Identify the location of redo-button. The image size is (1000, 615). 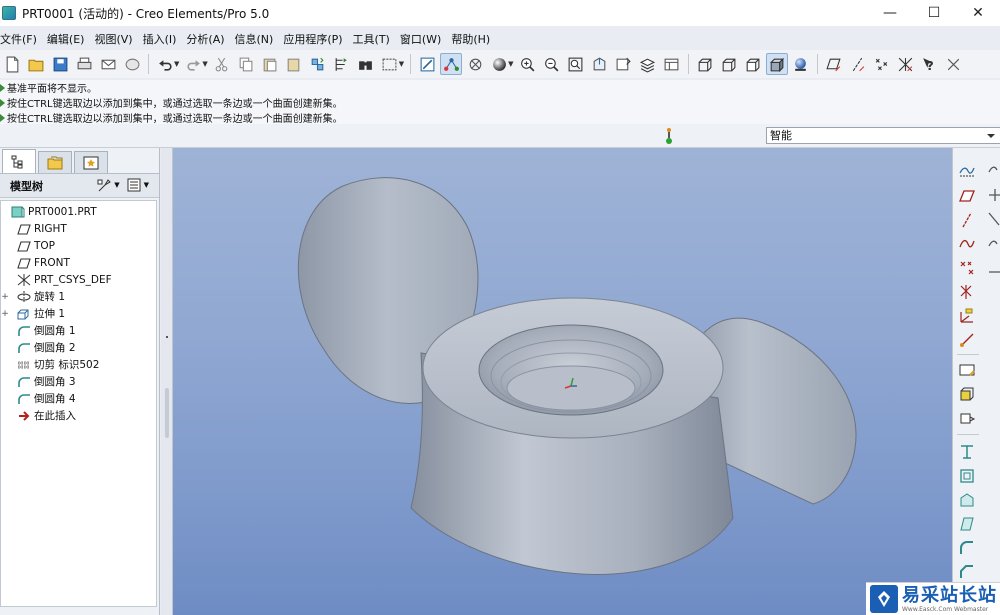
(193, 64).